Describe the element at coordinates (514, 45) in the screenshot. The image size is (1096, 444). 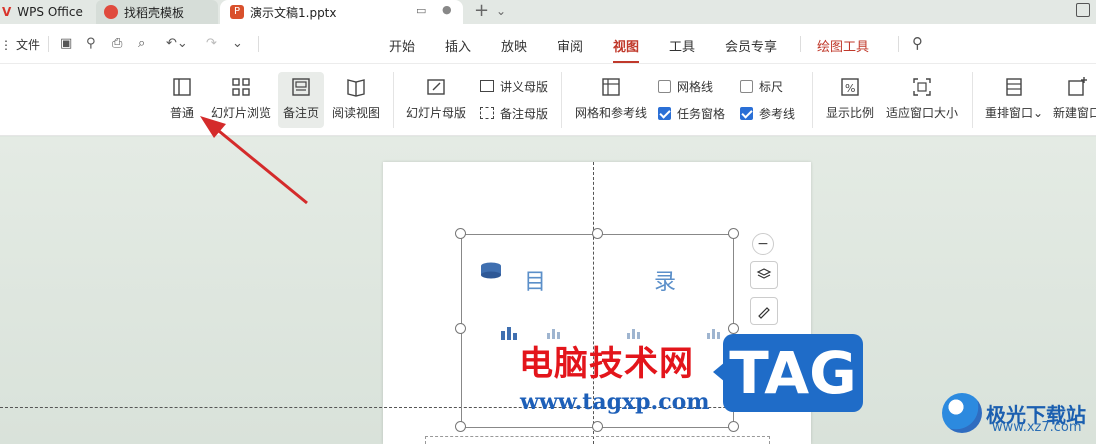
I see `tab-slideshow: 放映` at that location.